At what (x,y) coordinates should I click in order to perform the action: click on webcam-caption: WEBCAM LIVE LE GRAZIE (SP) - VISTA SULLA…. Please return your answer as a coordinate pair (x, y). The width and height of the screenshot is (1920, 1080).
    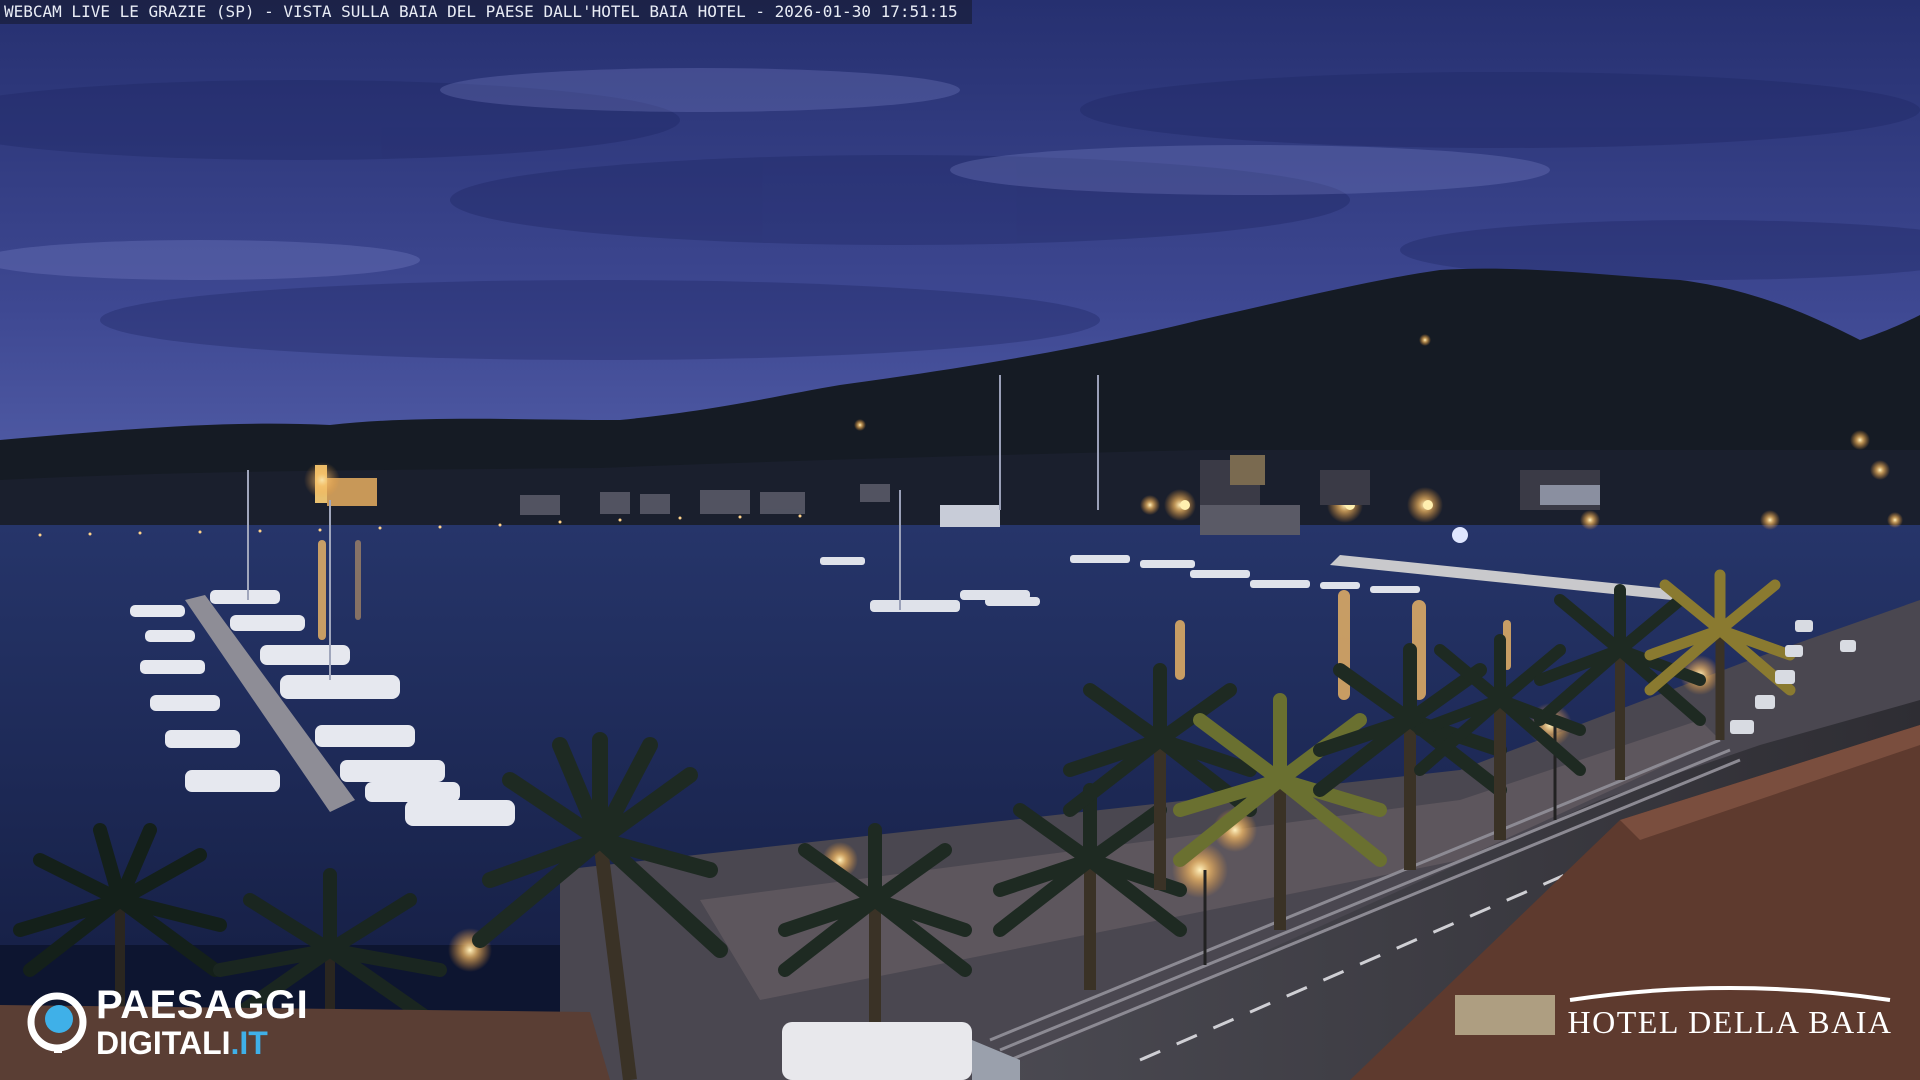
    Looking at the image, I should click on (486, 12).